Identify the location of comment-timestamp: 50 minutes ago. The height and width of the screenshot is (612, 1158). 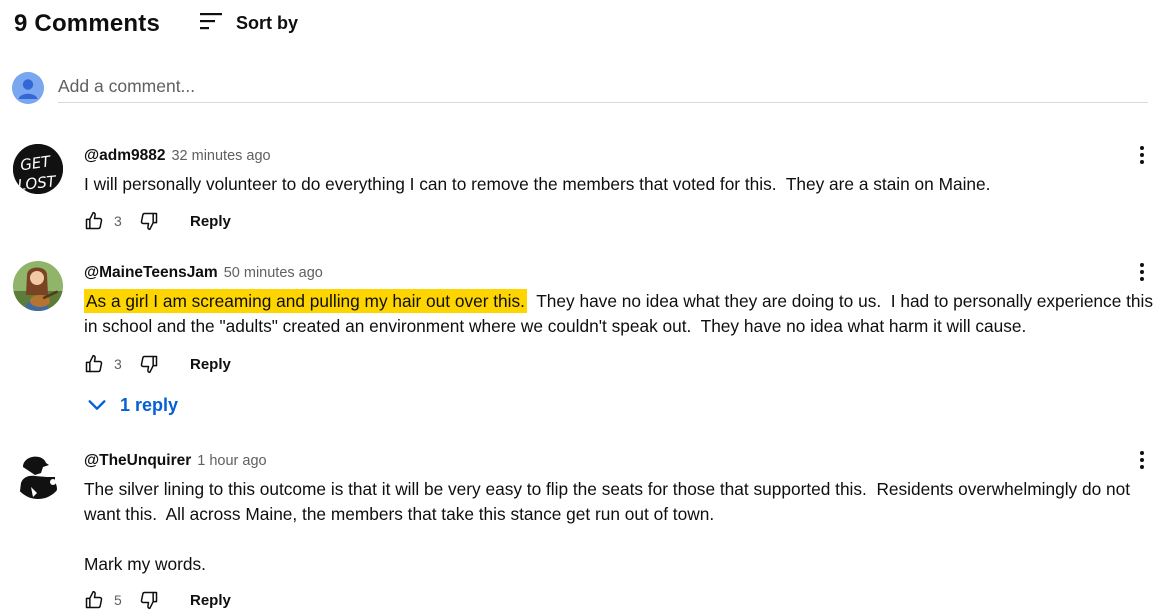
(273, 273).